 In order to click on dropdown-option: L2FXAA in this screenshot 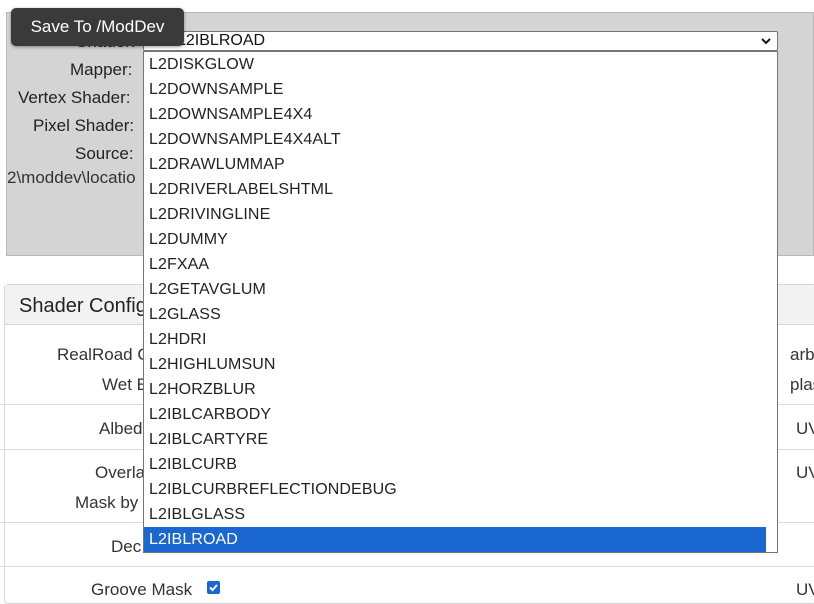, I will do `click(455, 264)`.